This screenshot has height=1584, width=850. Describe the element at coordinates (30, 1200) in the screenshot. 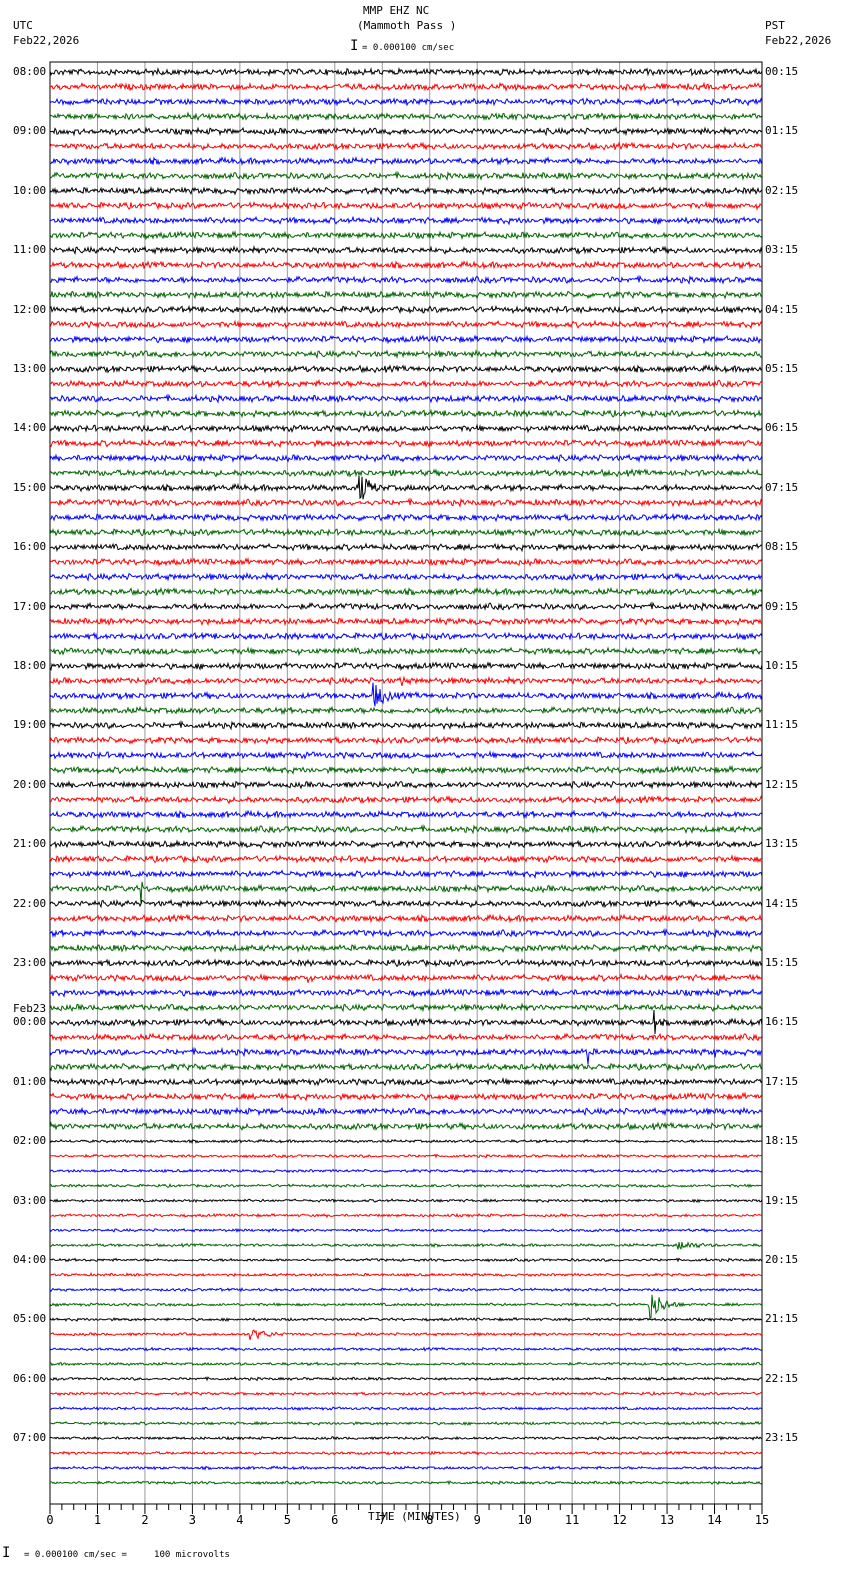

I see `utc-hour-label: 03:00` at that location.